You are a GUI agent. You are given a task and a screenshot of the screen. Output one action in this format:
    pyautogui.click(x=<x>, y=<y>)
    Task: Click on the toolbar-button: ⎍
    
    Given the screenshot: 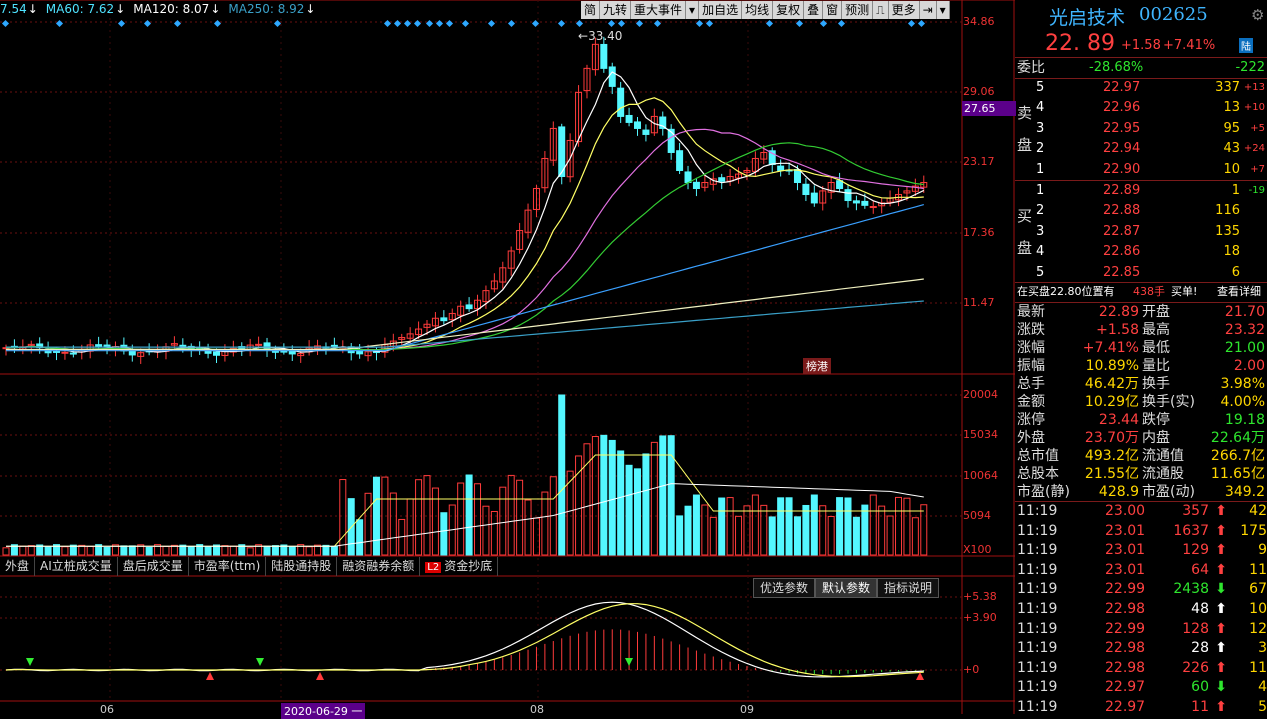 What is the action you would take?
    pyautogui.click(x=881, y=10)
    